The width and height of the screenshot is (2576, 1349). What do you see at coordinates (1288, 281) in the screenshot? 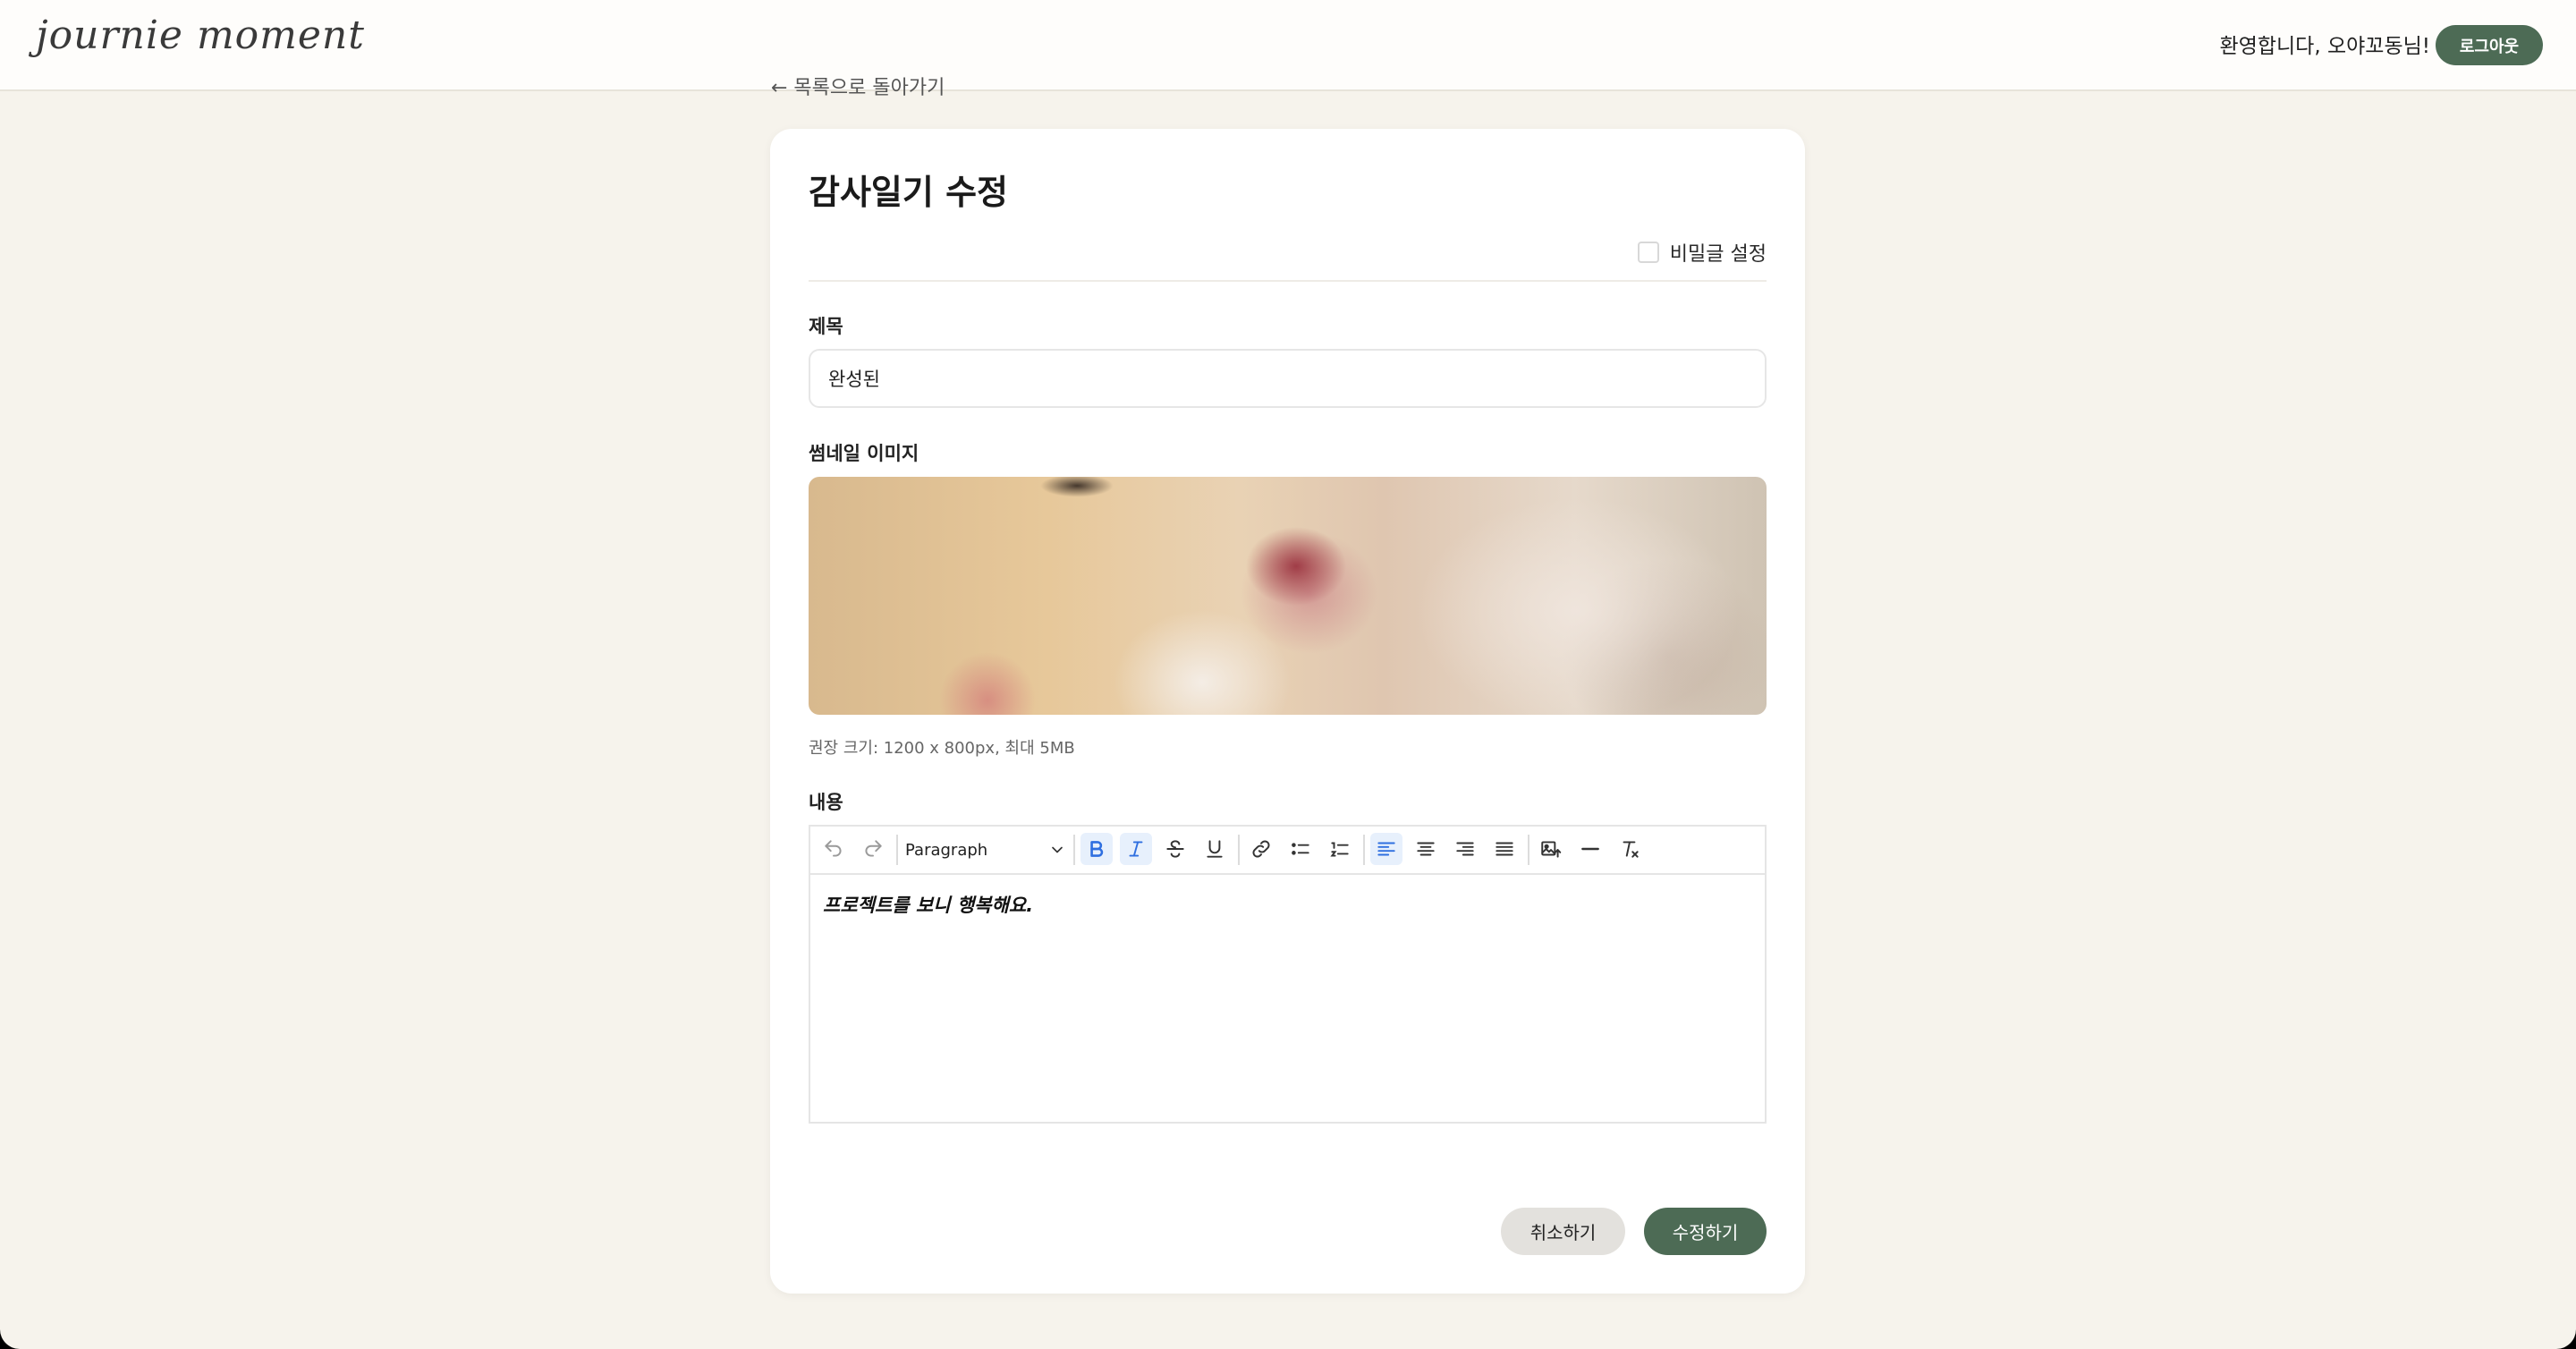
I see `divider` at bounding box center [1288, 281].